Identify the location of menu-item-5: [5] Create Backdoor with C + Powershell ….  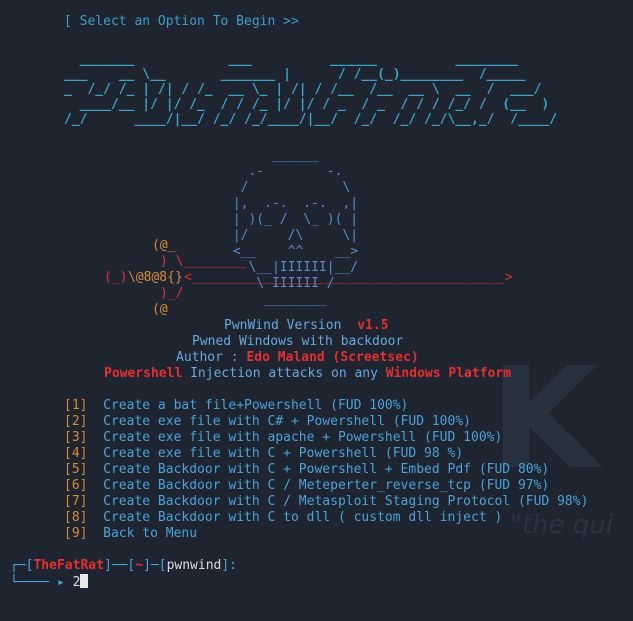
(306, 470).